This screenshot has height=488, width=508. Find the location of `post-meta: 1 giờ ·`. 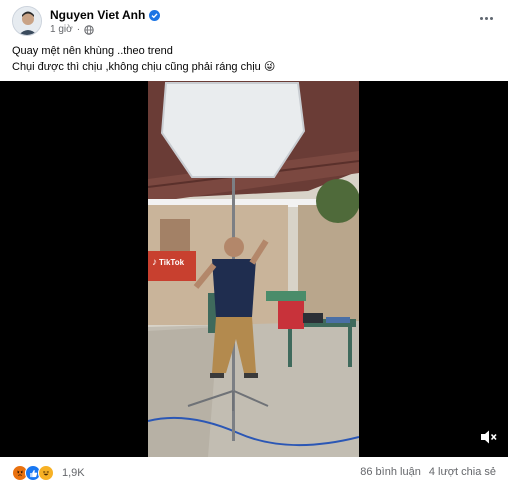

post-meta: 1 giờ · is located at coordinates (72, 29).